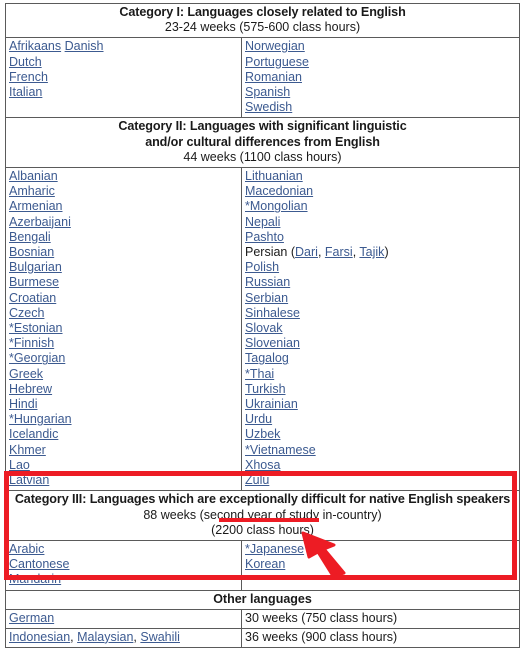  Describe the element at coordinates (25, 92) in the screenshot. I see `language-link: Italian` at that location.